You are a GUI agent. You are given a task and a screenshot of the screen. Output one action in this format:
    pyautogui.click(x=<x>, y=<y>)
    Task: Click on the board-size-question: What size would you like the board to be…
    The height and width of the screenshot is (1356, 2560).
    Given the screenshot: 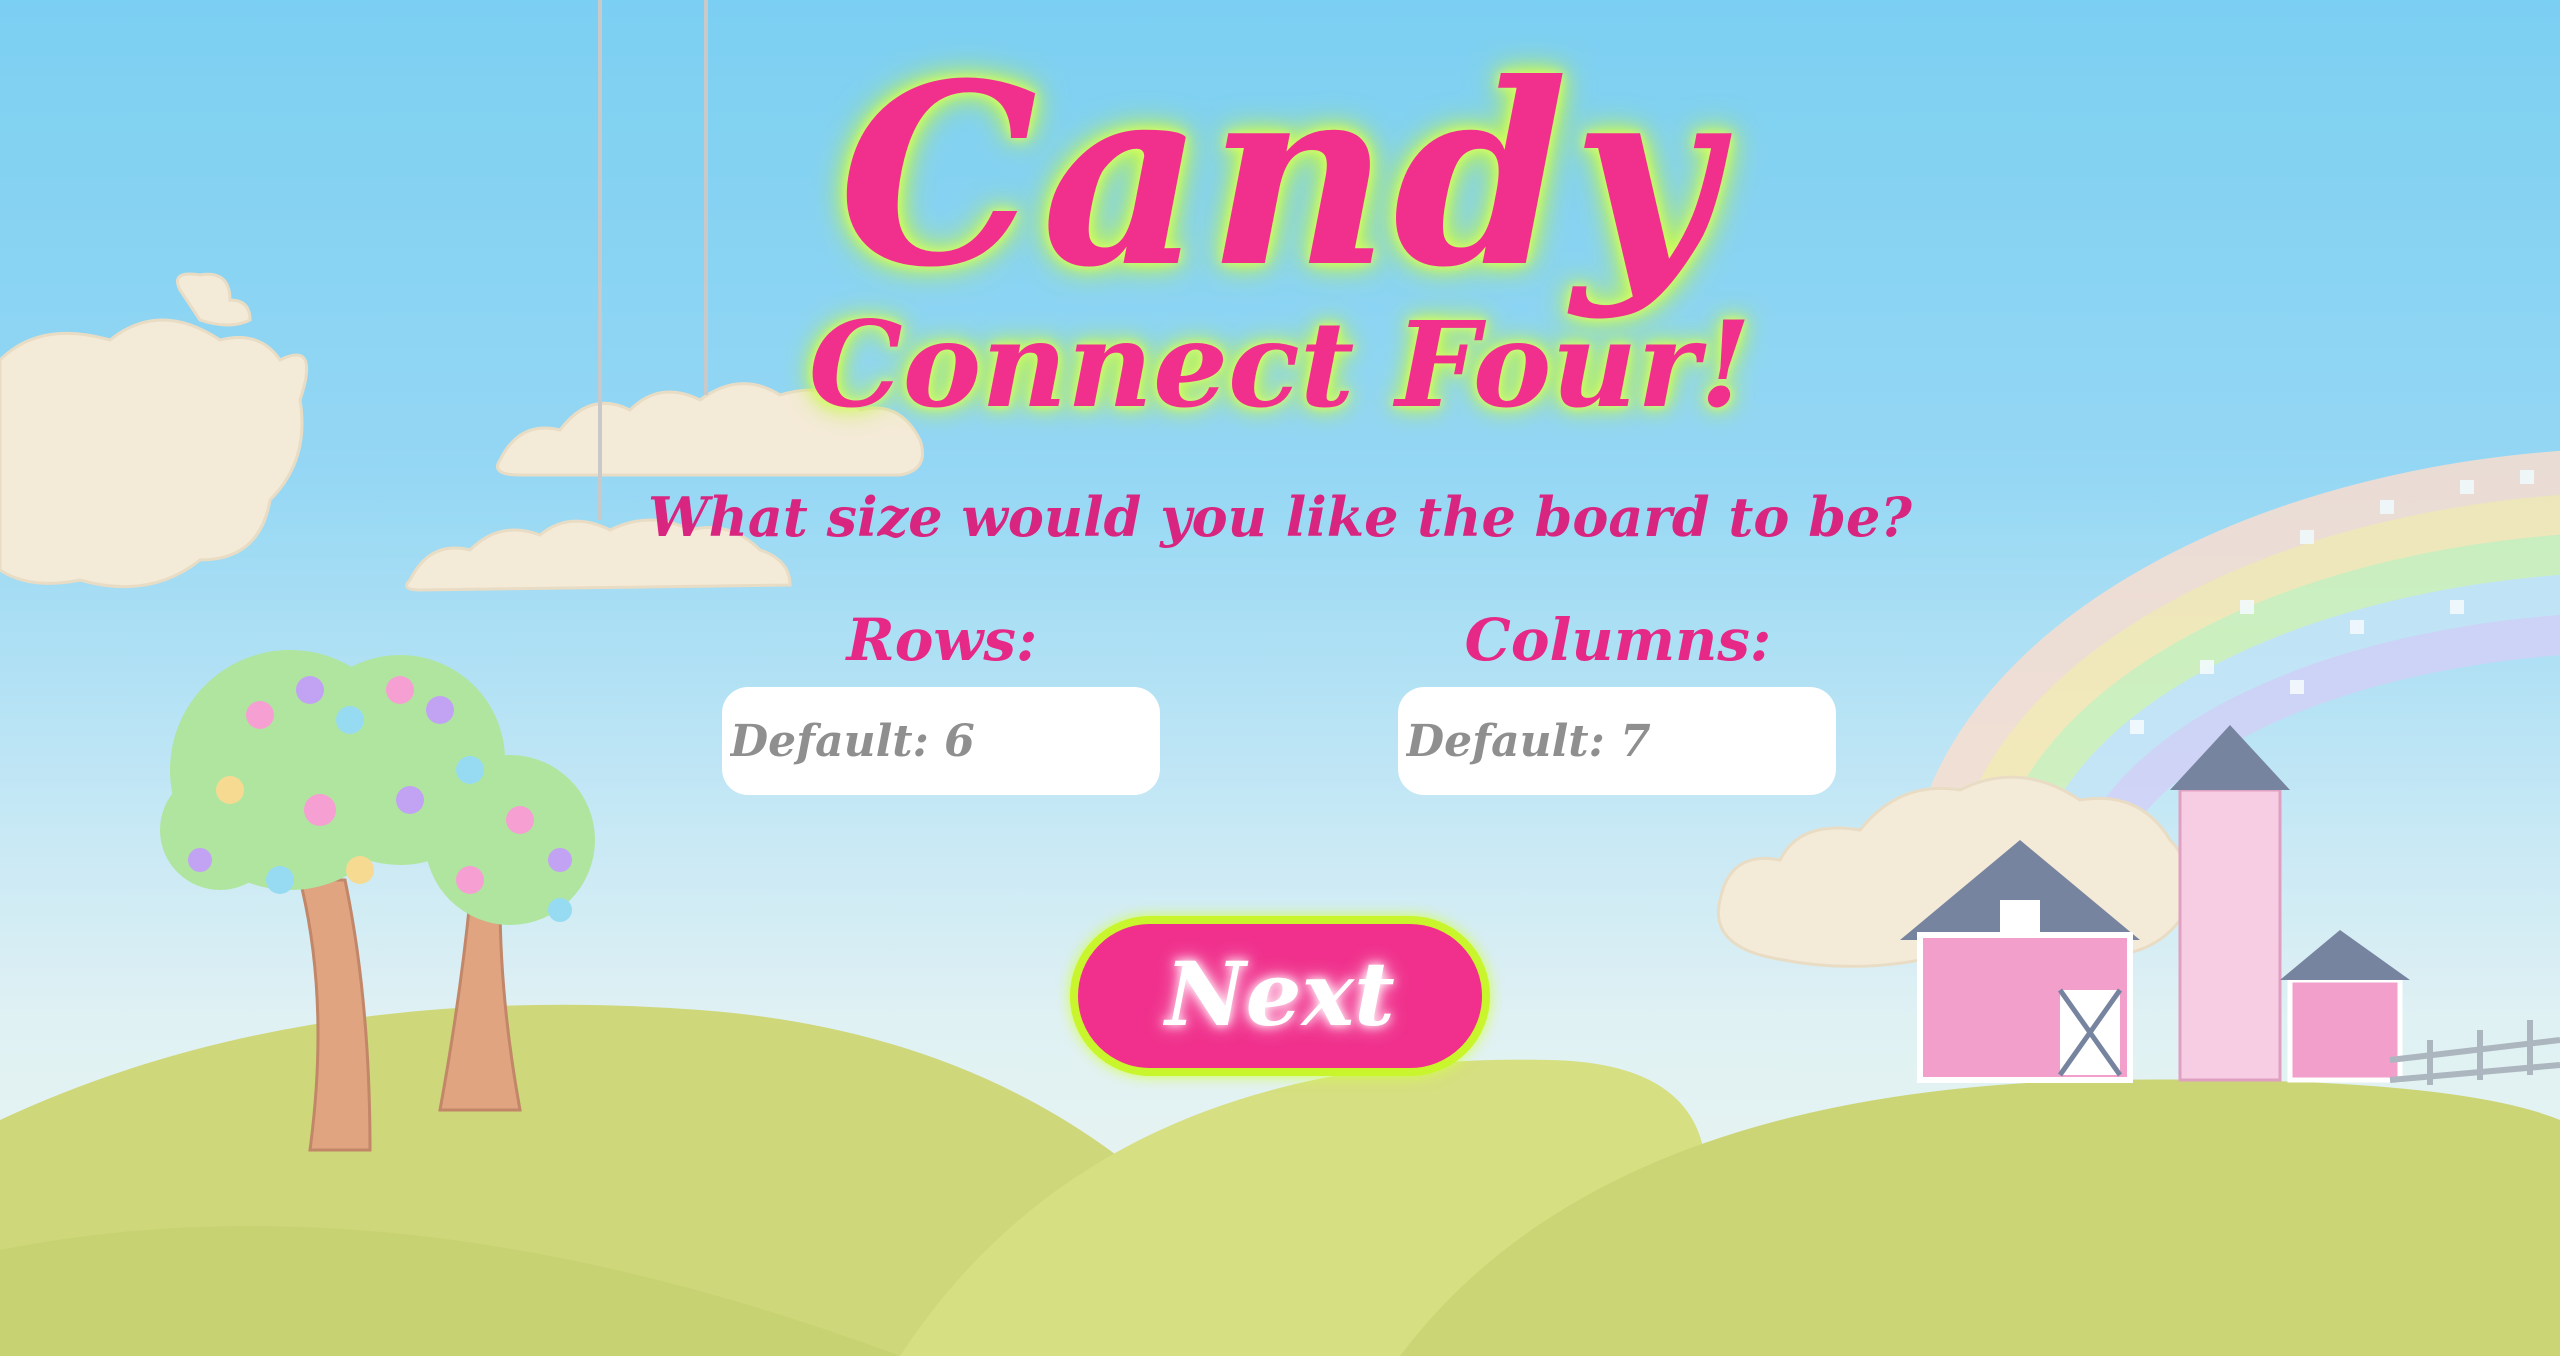 What is the action you would take?
    pyautogui.click(x=1280, y=517)
    